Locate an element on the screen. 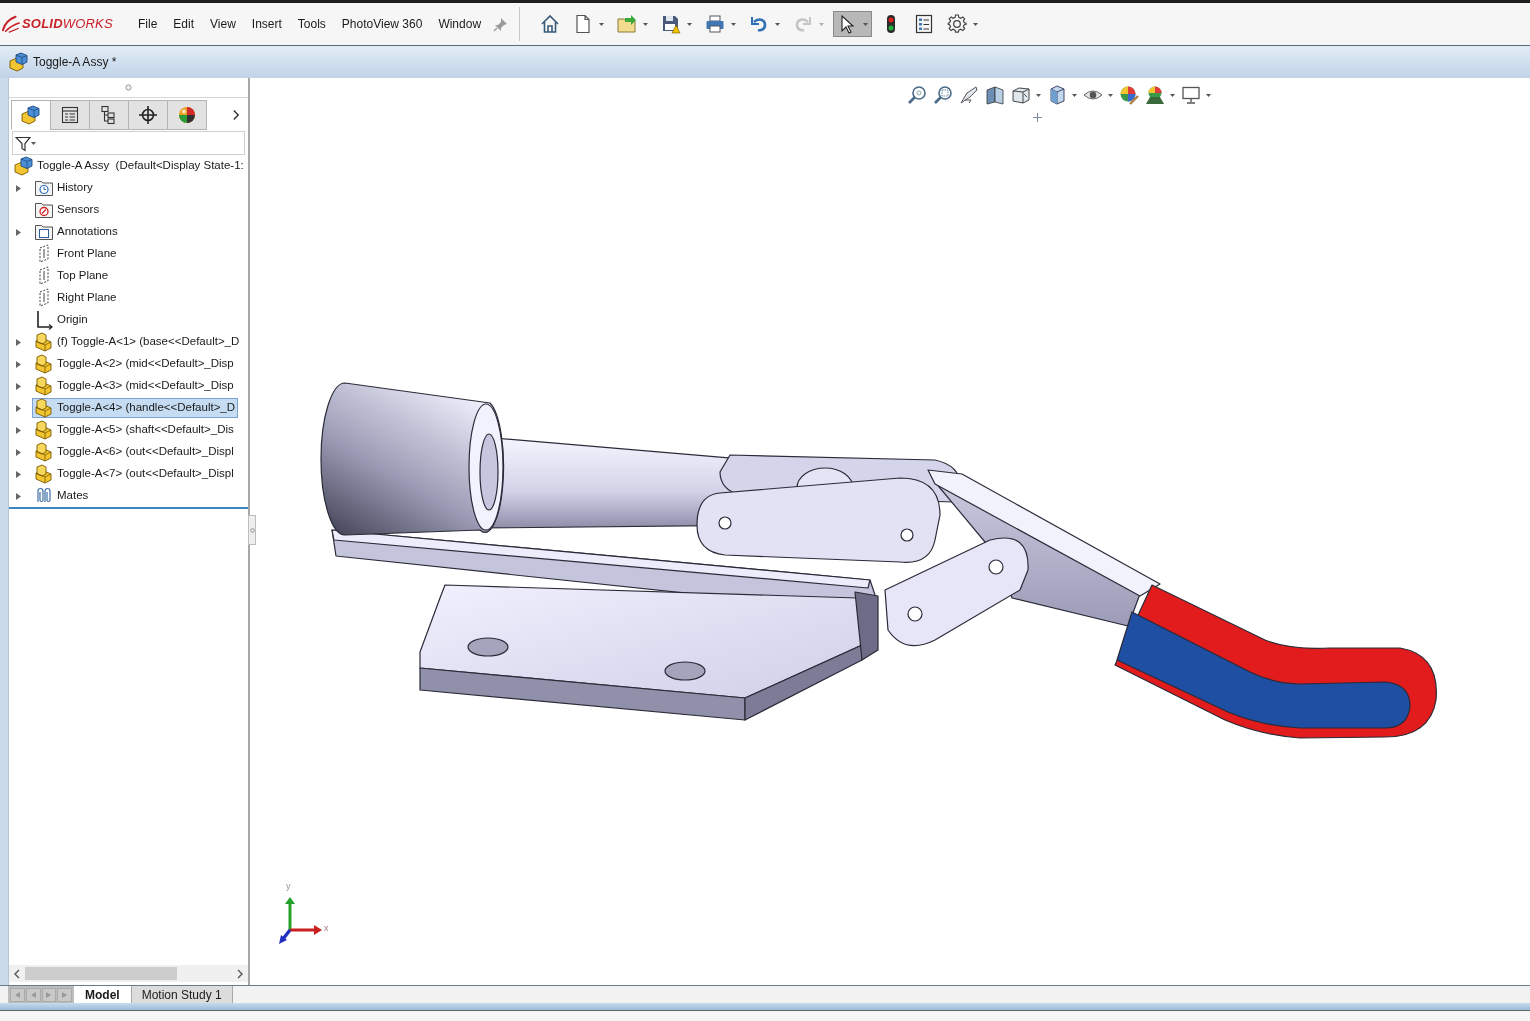  scrollbar-thumb is located at coordinates (101, 973).